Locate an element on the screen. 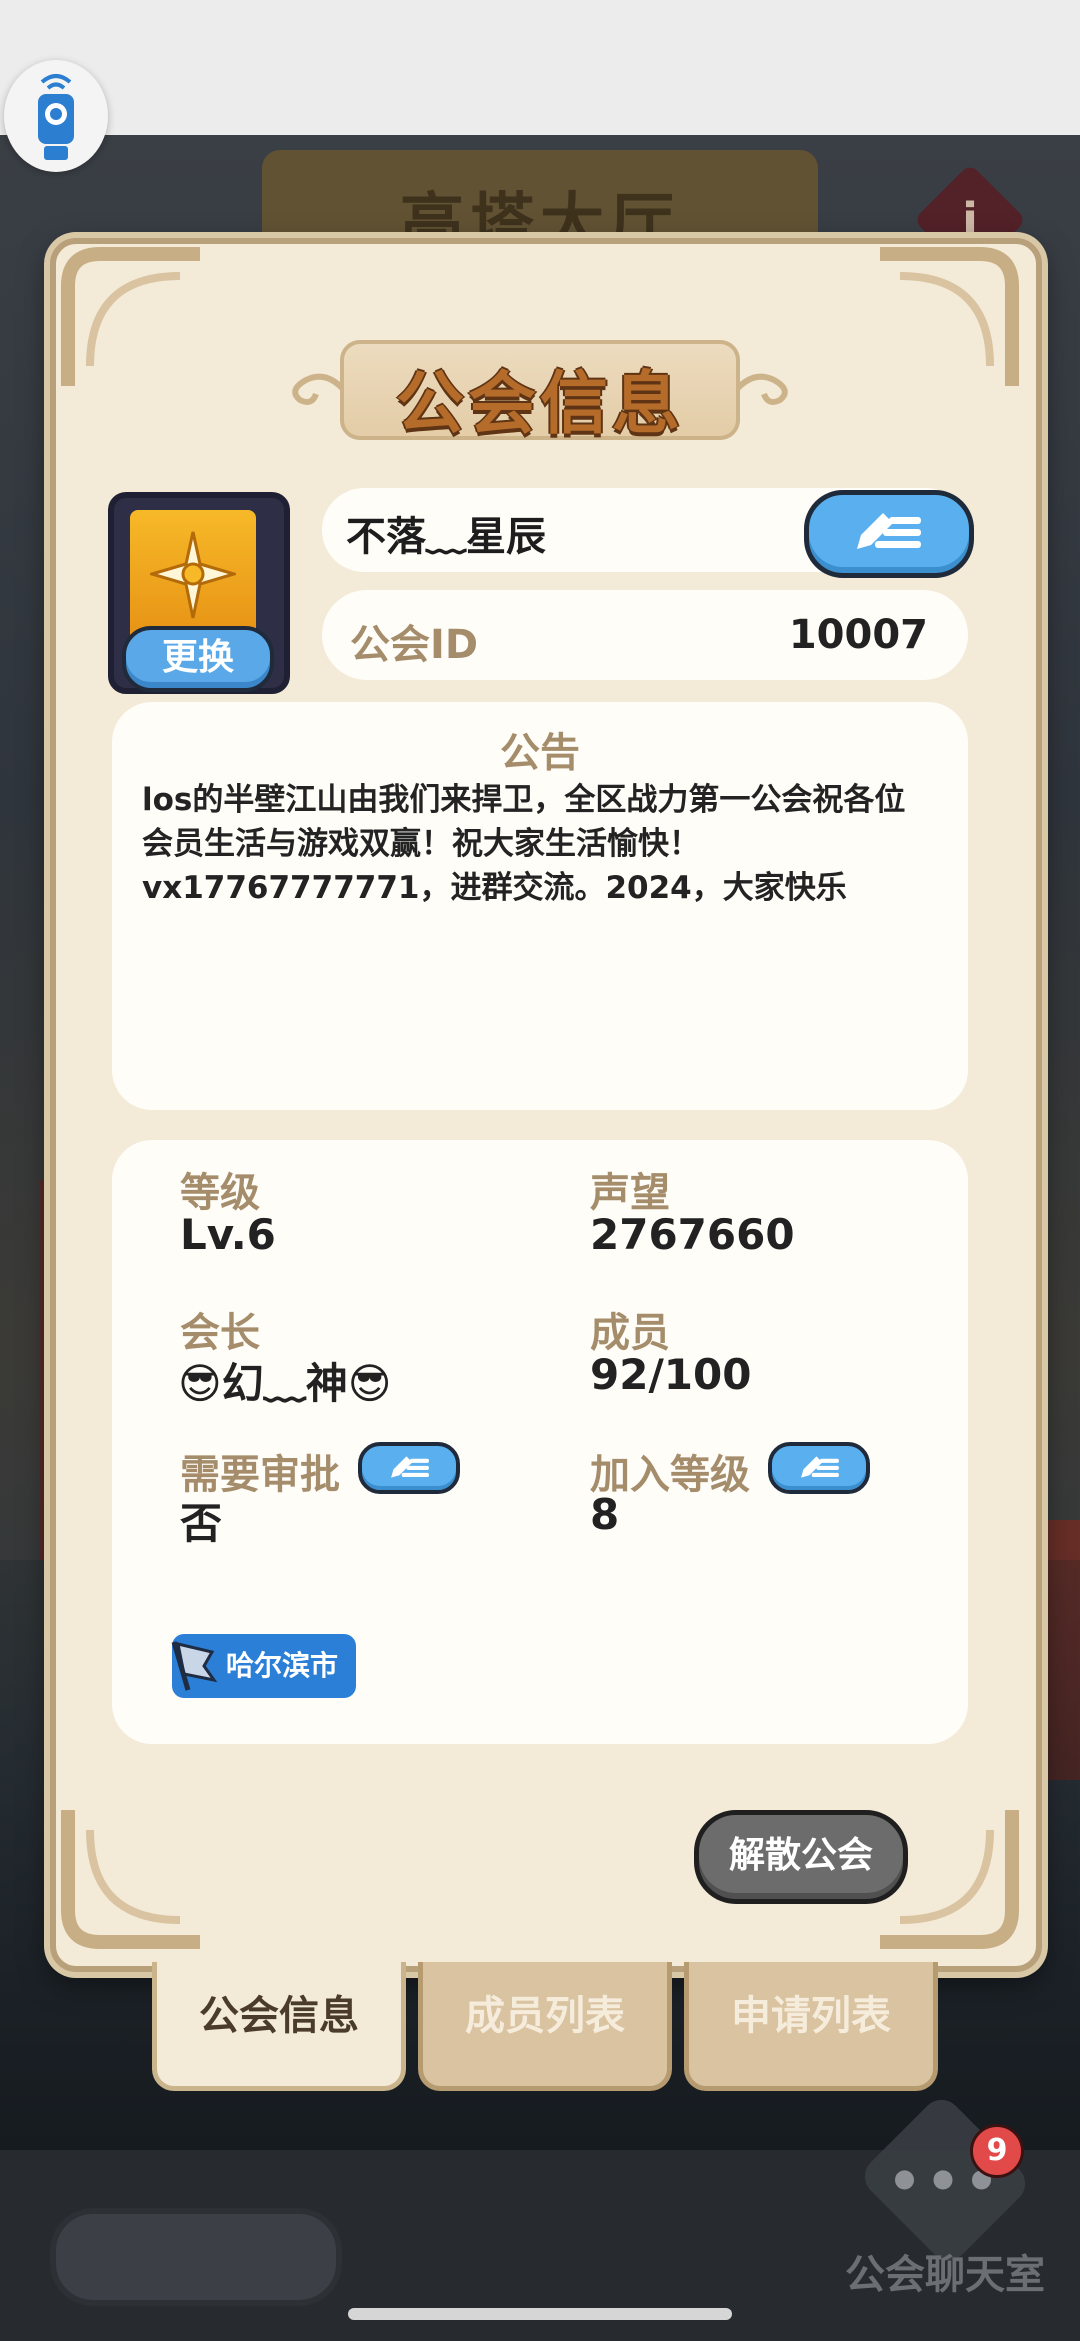 The width and height of the screenshot is (1080, 2341). tab-application-list: 申请列表 is located at coordinates (811, 2026).